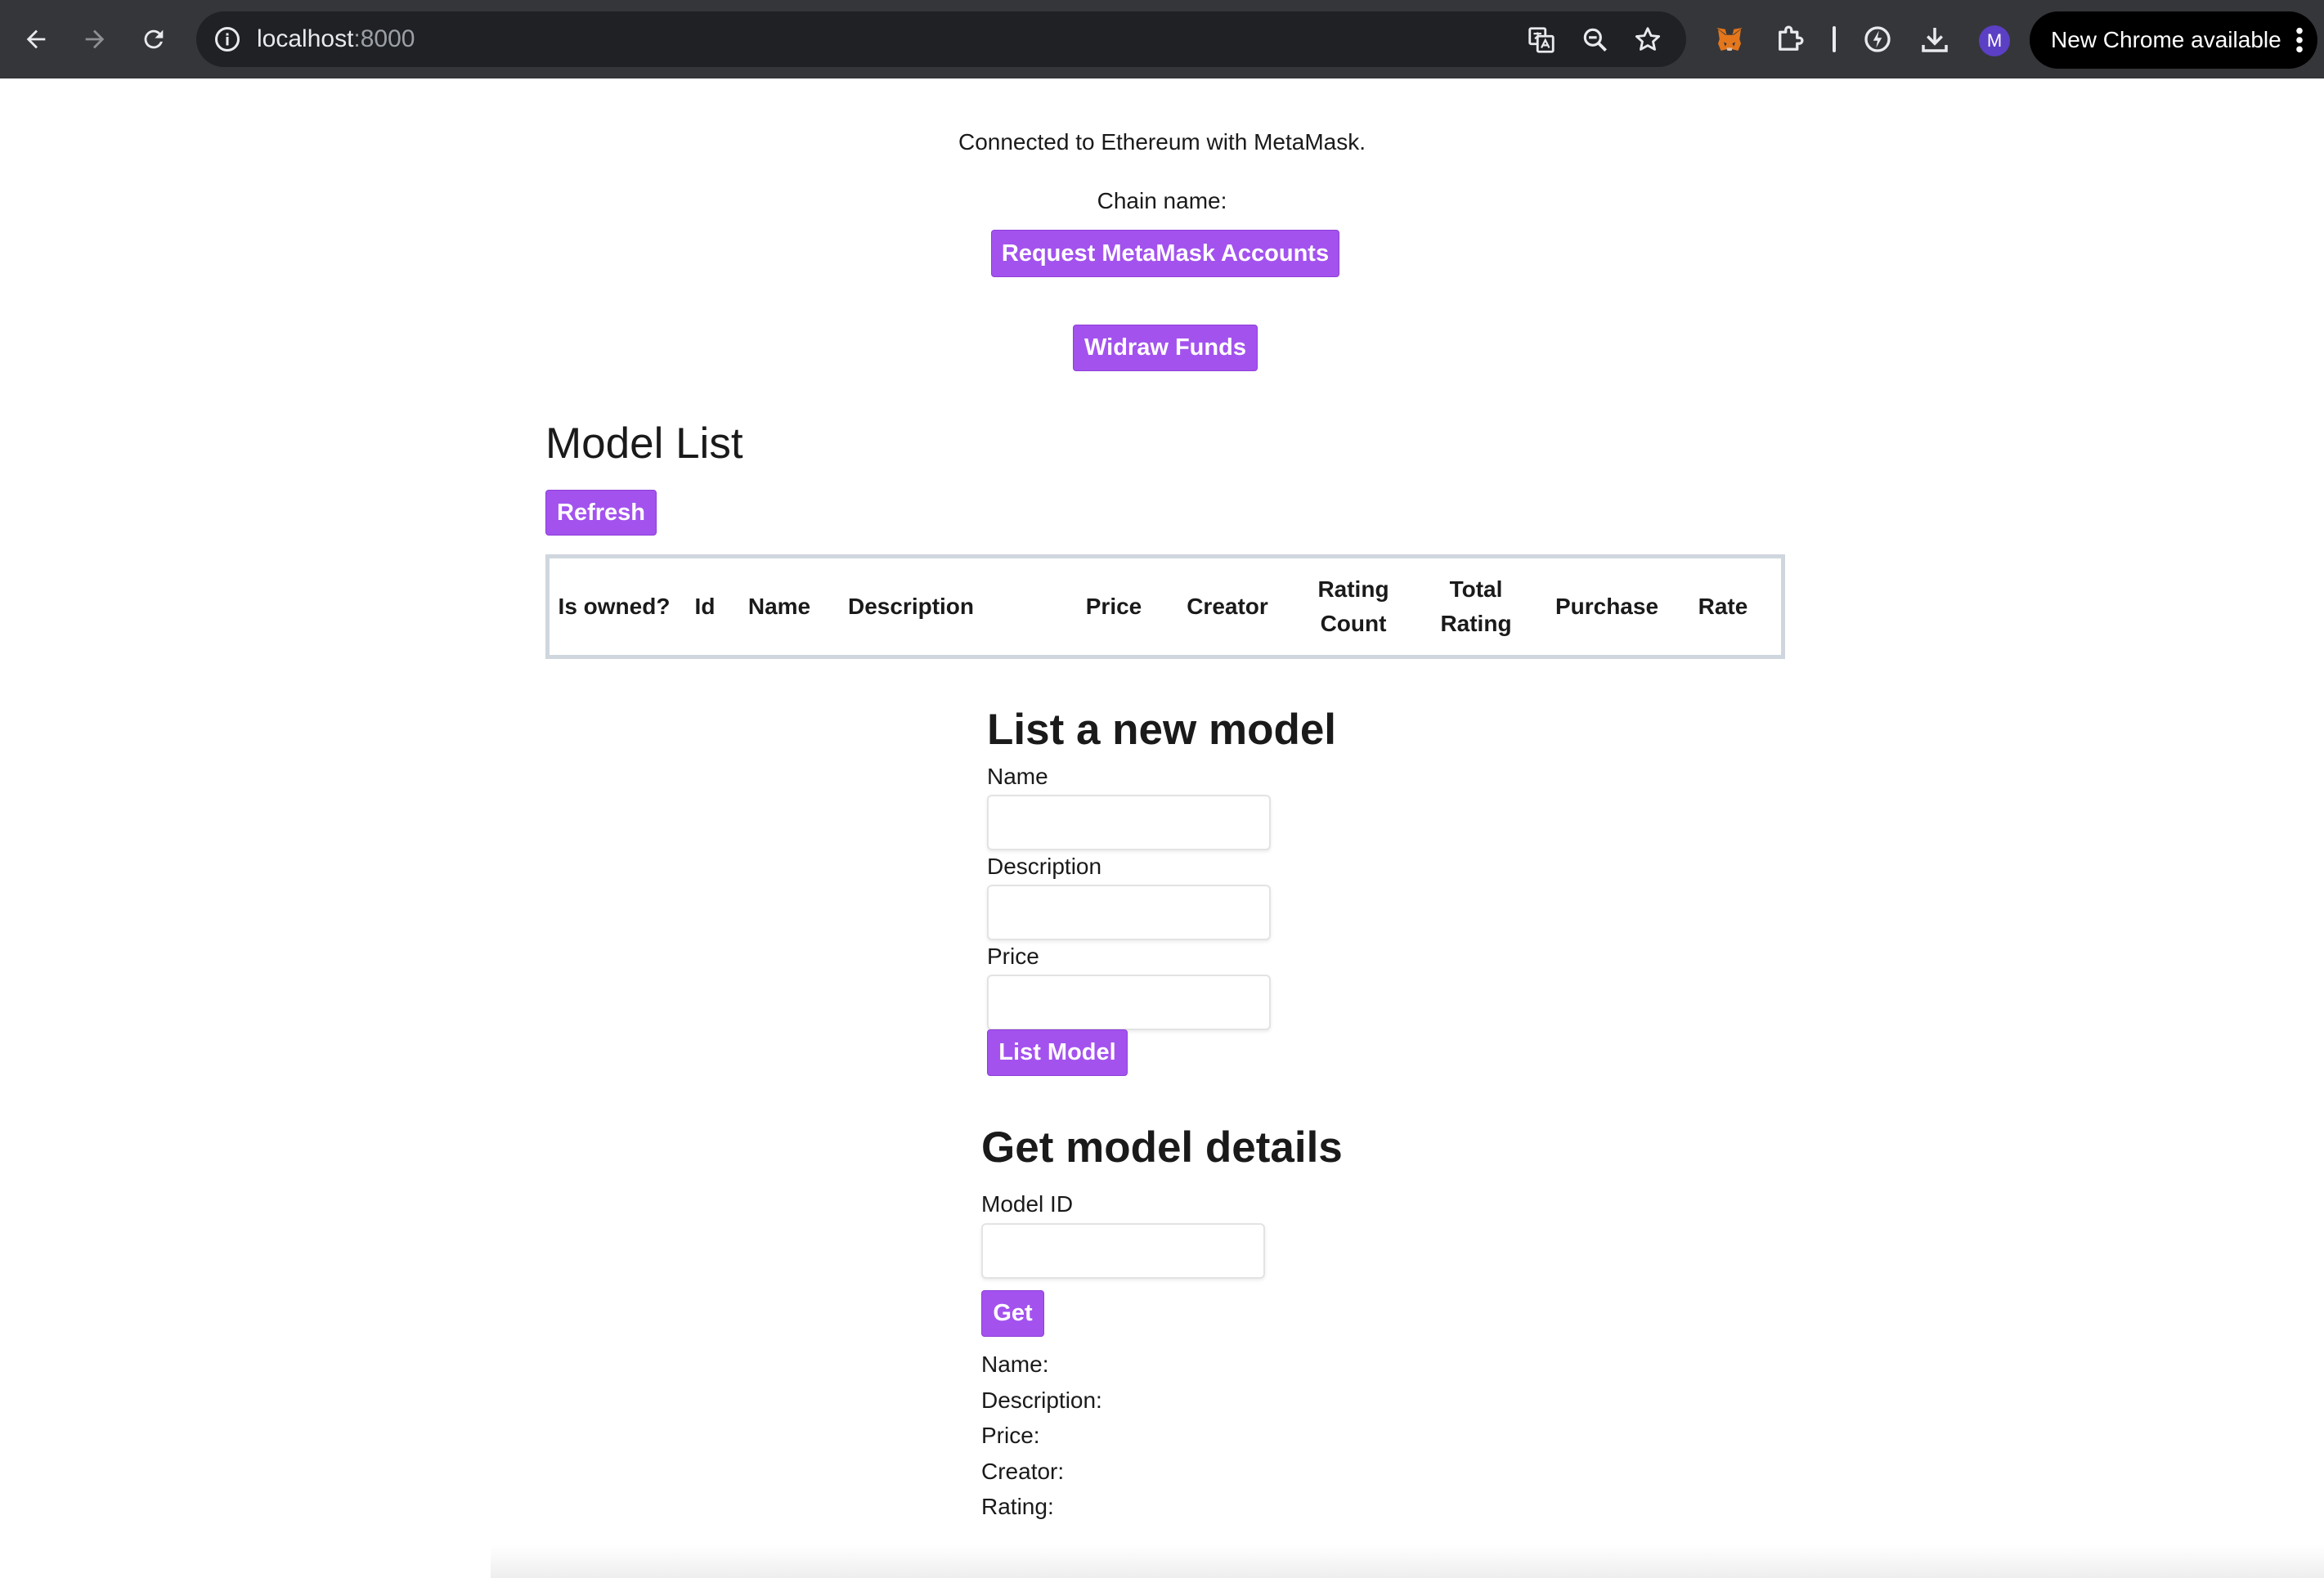 The height and width of the screenshot is (1578, 2324). I want to click on col-name: Name, so click(779, 606).